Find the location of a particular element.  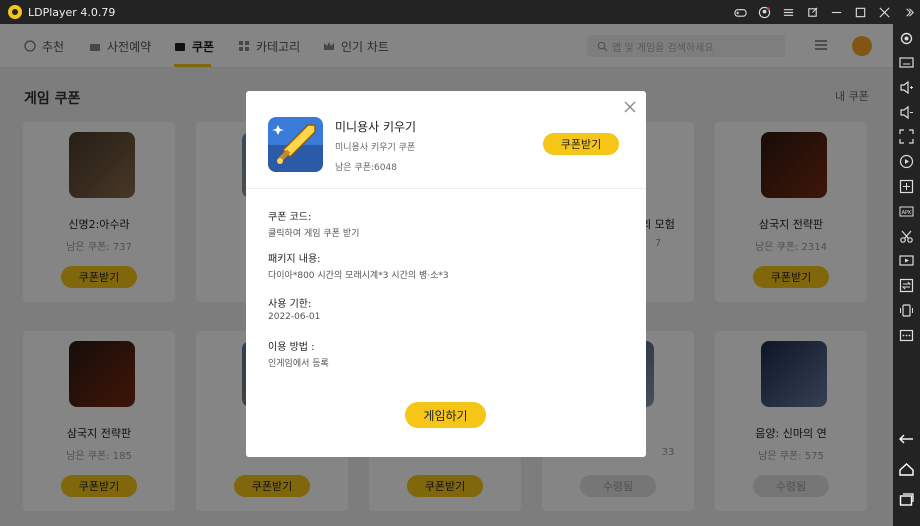

account-icon is located at coordinates (764, 12).